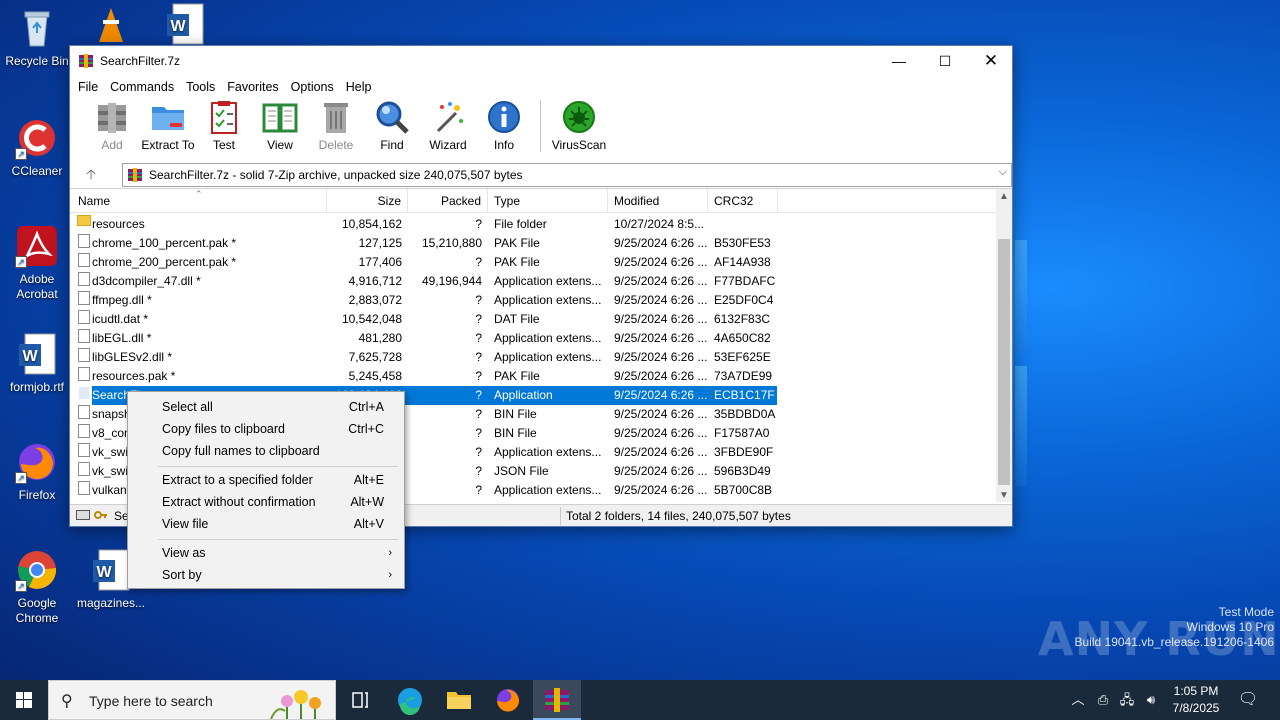 The image size is (1280, 720). Describe the element at coordinates (508, 700) in the screenshot. I see `taskbar-firefox` at that location.